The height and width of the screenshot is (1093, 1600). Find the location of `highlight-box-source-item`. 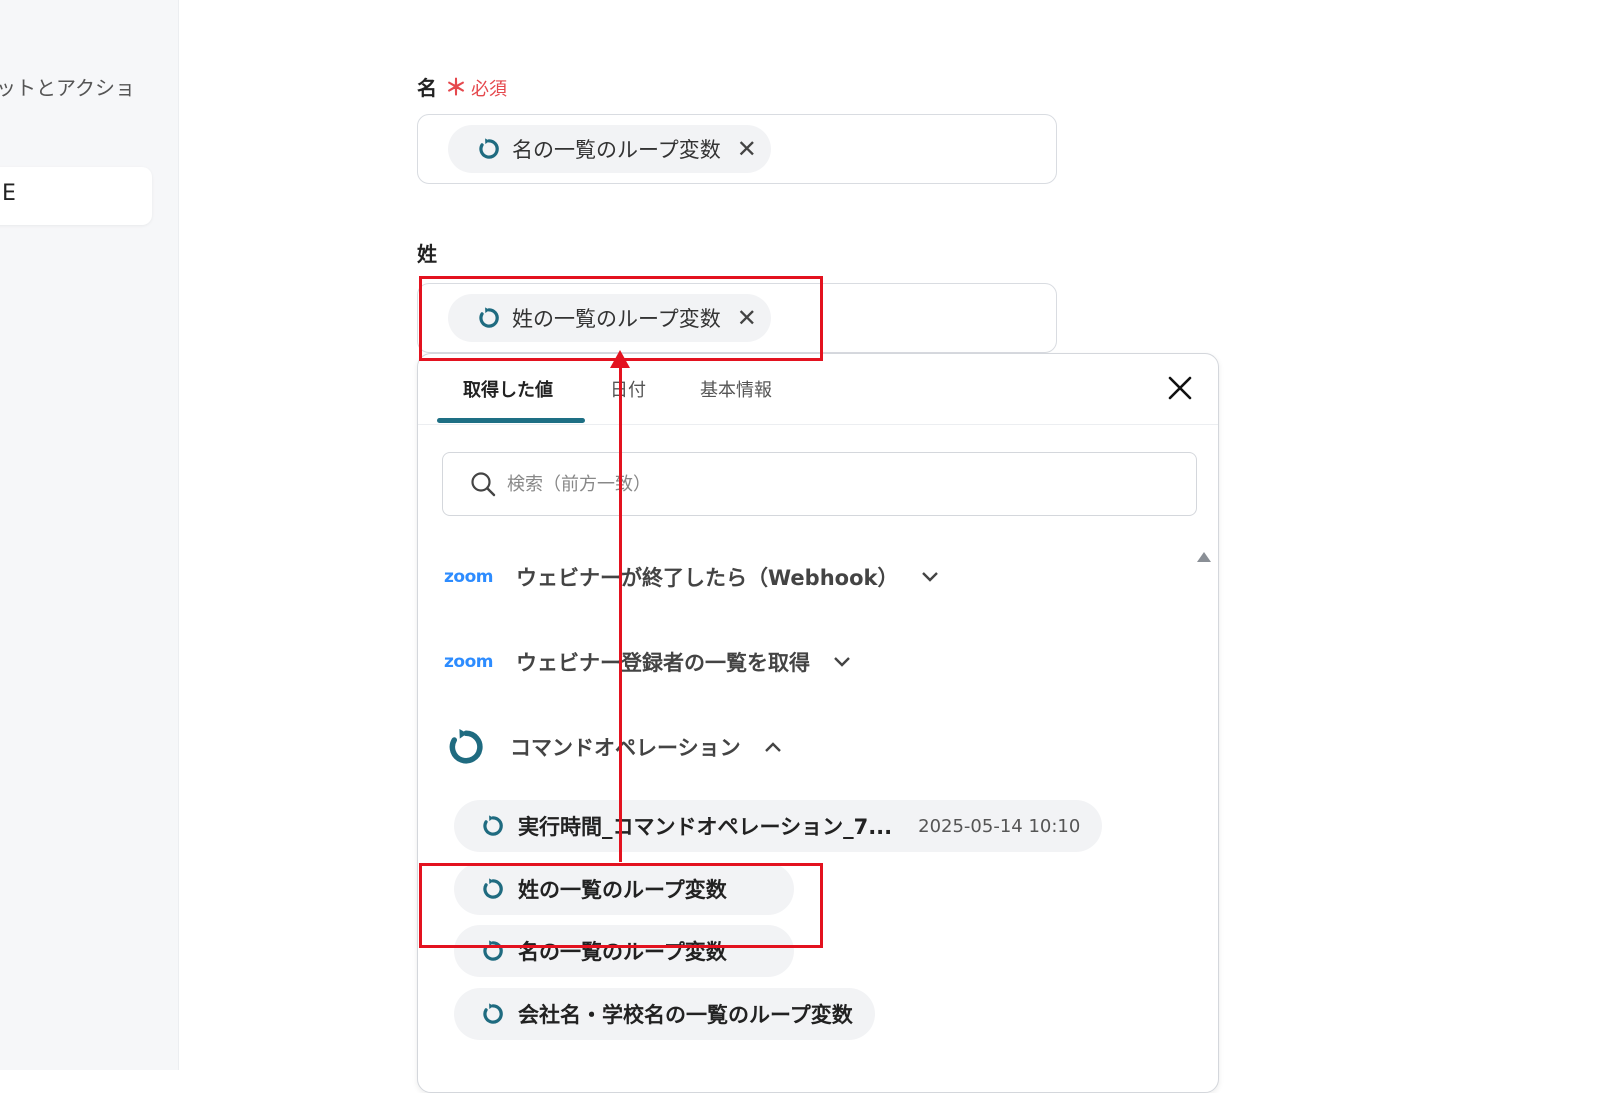

highlight-box-source-item is located at coordinates (621, 905).